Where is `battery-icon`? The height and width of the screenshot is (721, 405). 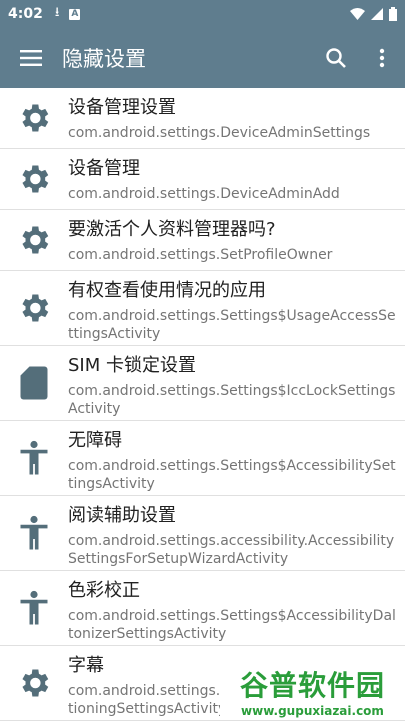
battery-icon is located at coordinates (393, 14).